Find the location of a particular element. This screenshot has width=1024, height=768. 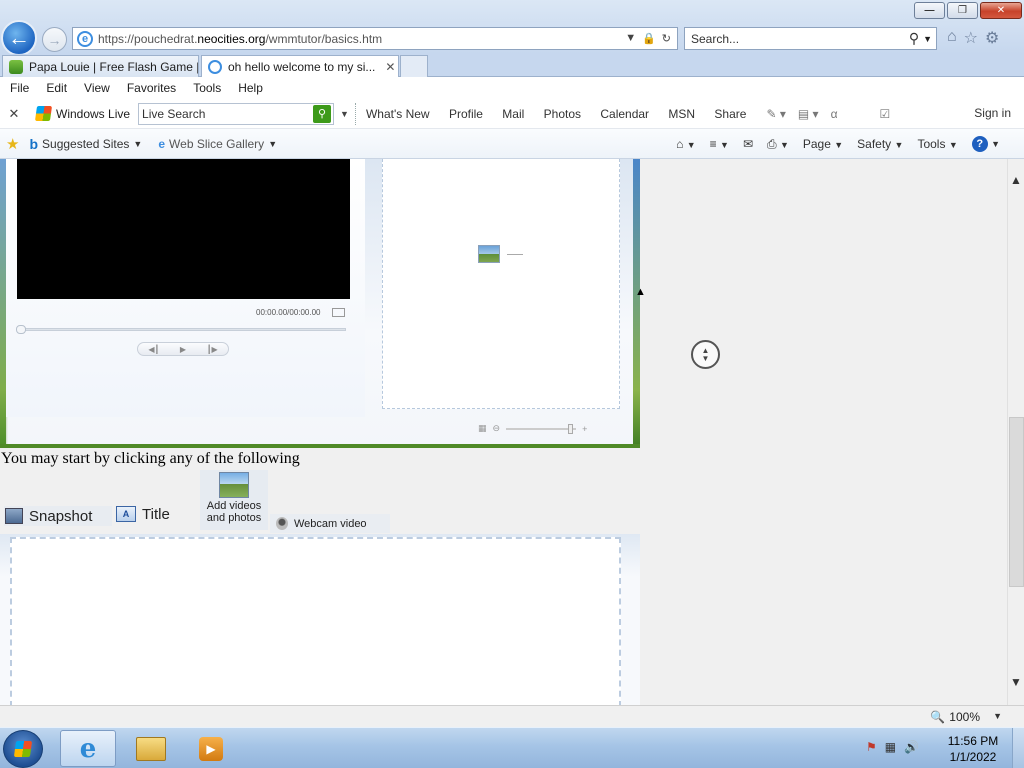

menu-file: File is located at coordinates (19, 88).